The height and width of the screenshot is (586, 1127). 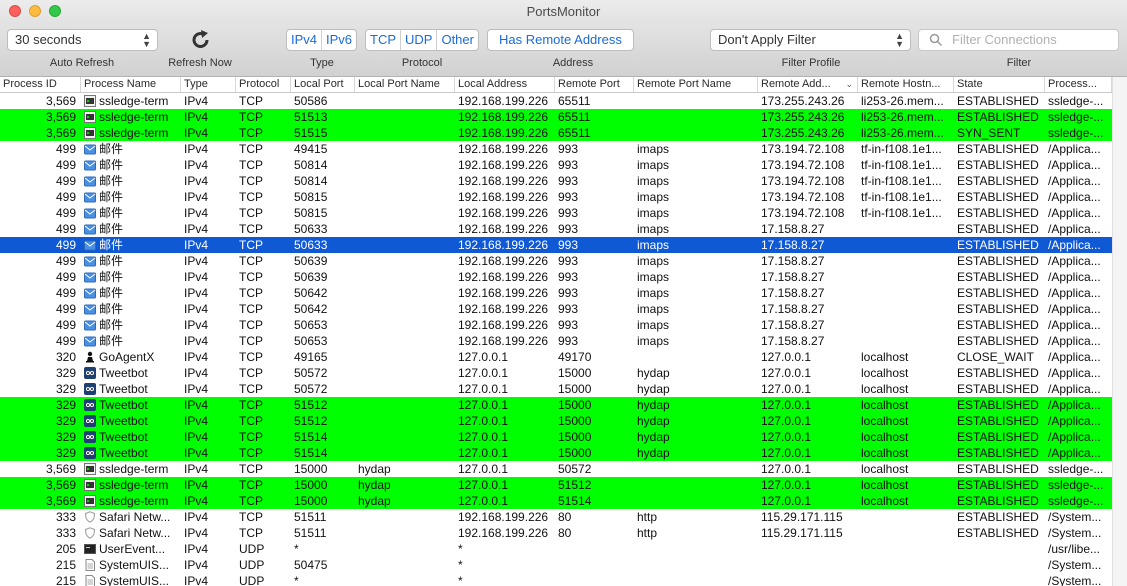 I want to click on cell-remote-hostname, so click(x=906, y=293).